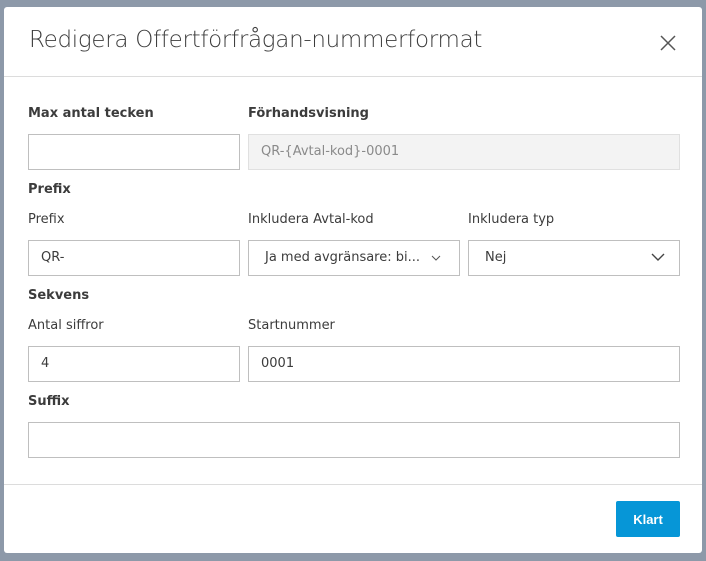  Describe the element at coordinates (134, 152) in the screenshot. I see `max-chars-input` at that location.